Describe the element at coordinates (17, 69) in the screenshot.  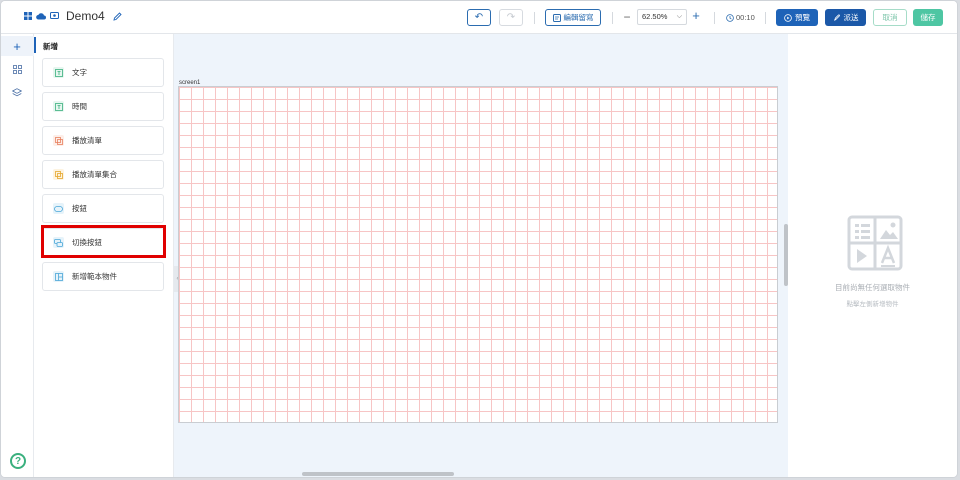
I see `grid-icon` at that location.